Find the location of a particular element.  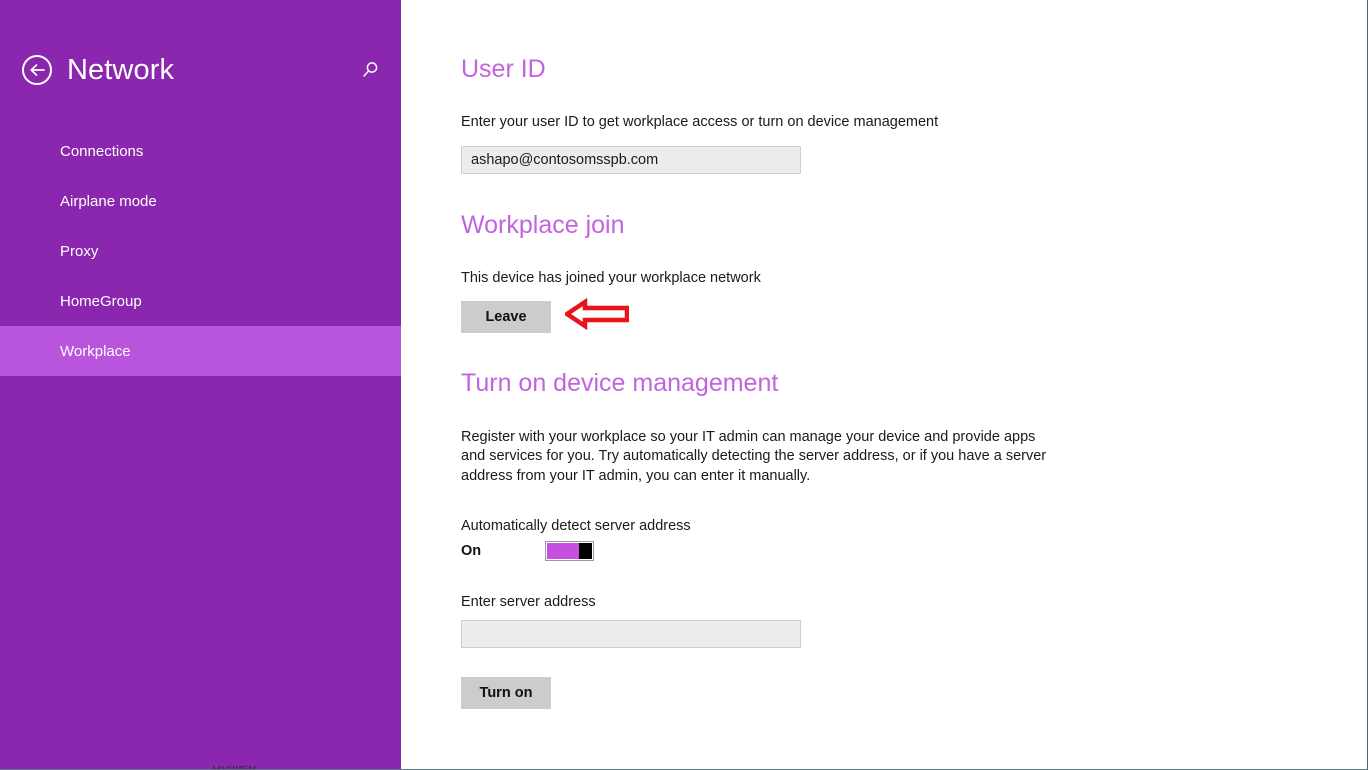

auto-detect-label: Automatically detect server address is located at coordinates (576, 526).